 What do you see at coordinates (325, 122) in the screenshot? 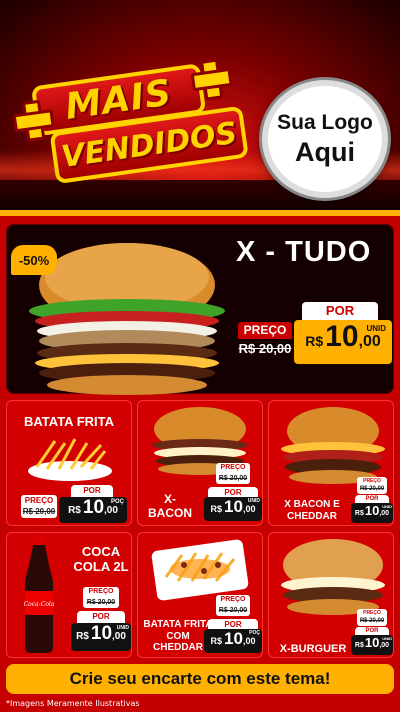
I see `logo-line1: Sua Logo` at bounding box center [325, 122].